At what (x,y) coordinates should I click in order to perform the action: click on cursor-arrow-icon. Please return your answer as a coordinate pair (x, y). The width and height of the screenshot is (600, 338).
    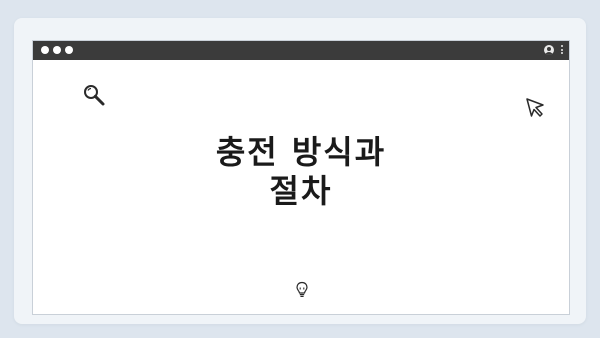
    Looking at the image, I should click on (536, 110).